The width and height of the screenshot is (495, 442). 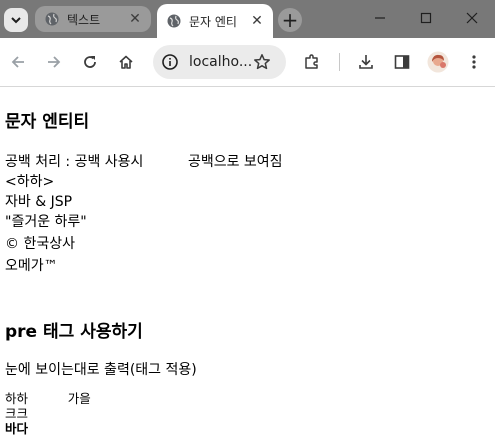 I want to click on home-button, so click(x=126, y=62).